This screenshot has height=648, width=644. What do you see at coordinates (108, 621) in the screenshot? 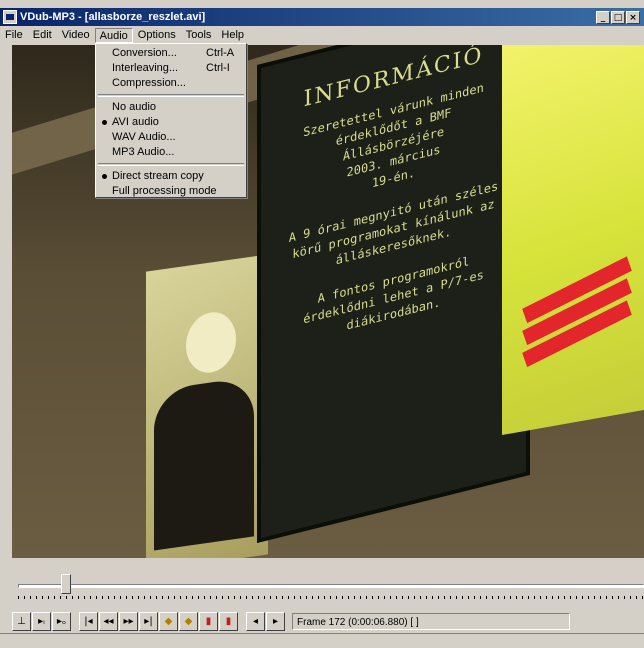
I see `prev-frame-button: ◂◂` at bounding box center [108, 621].